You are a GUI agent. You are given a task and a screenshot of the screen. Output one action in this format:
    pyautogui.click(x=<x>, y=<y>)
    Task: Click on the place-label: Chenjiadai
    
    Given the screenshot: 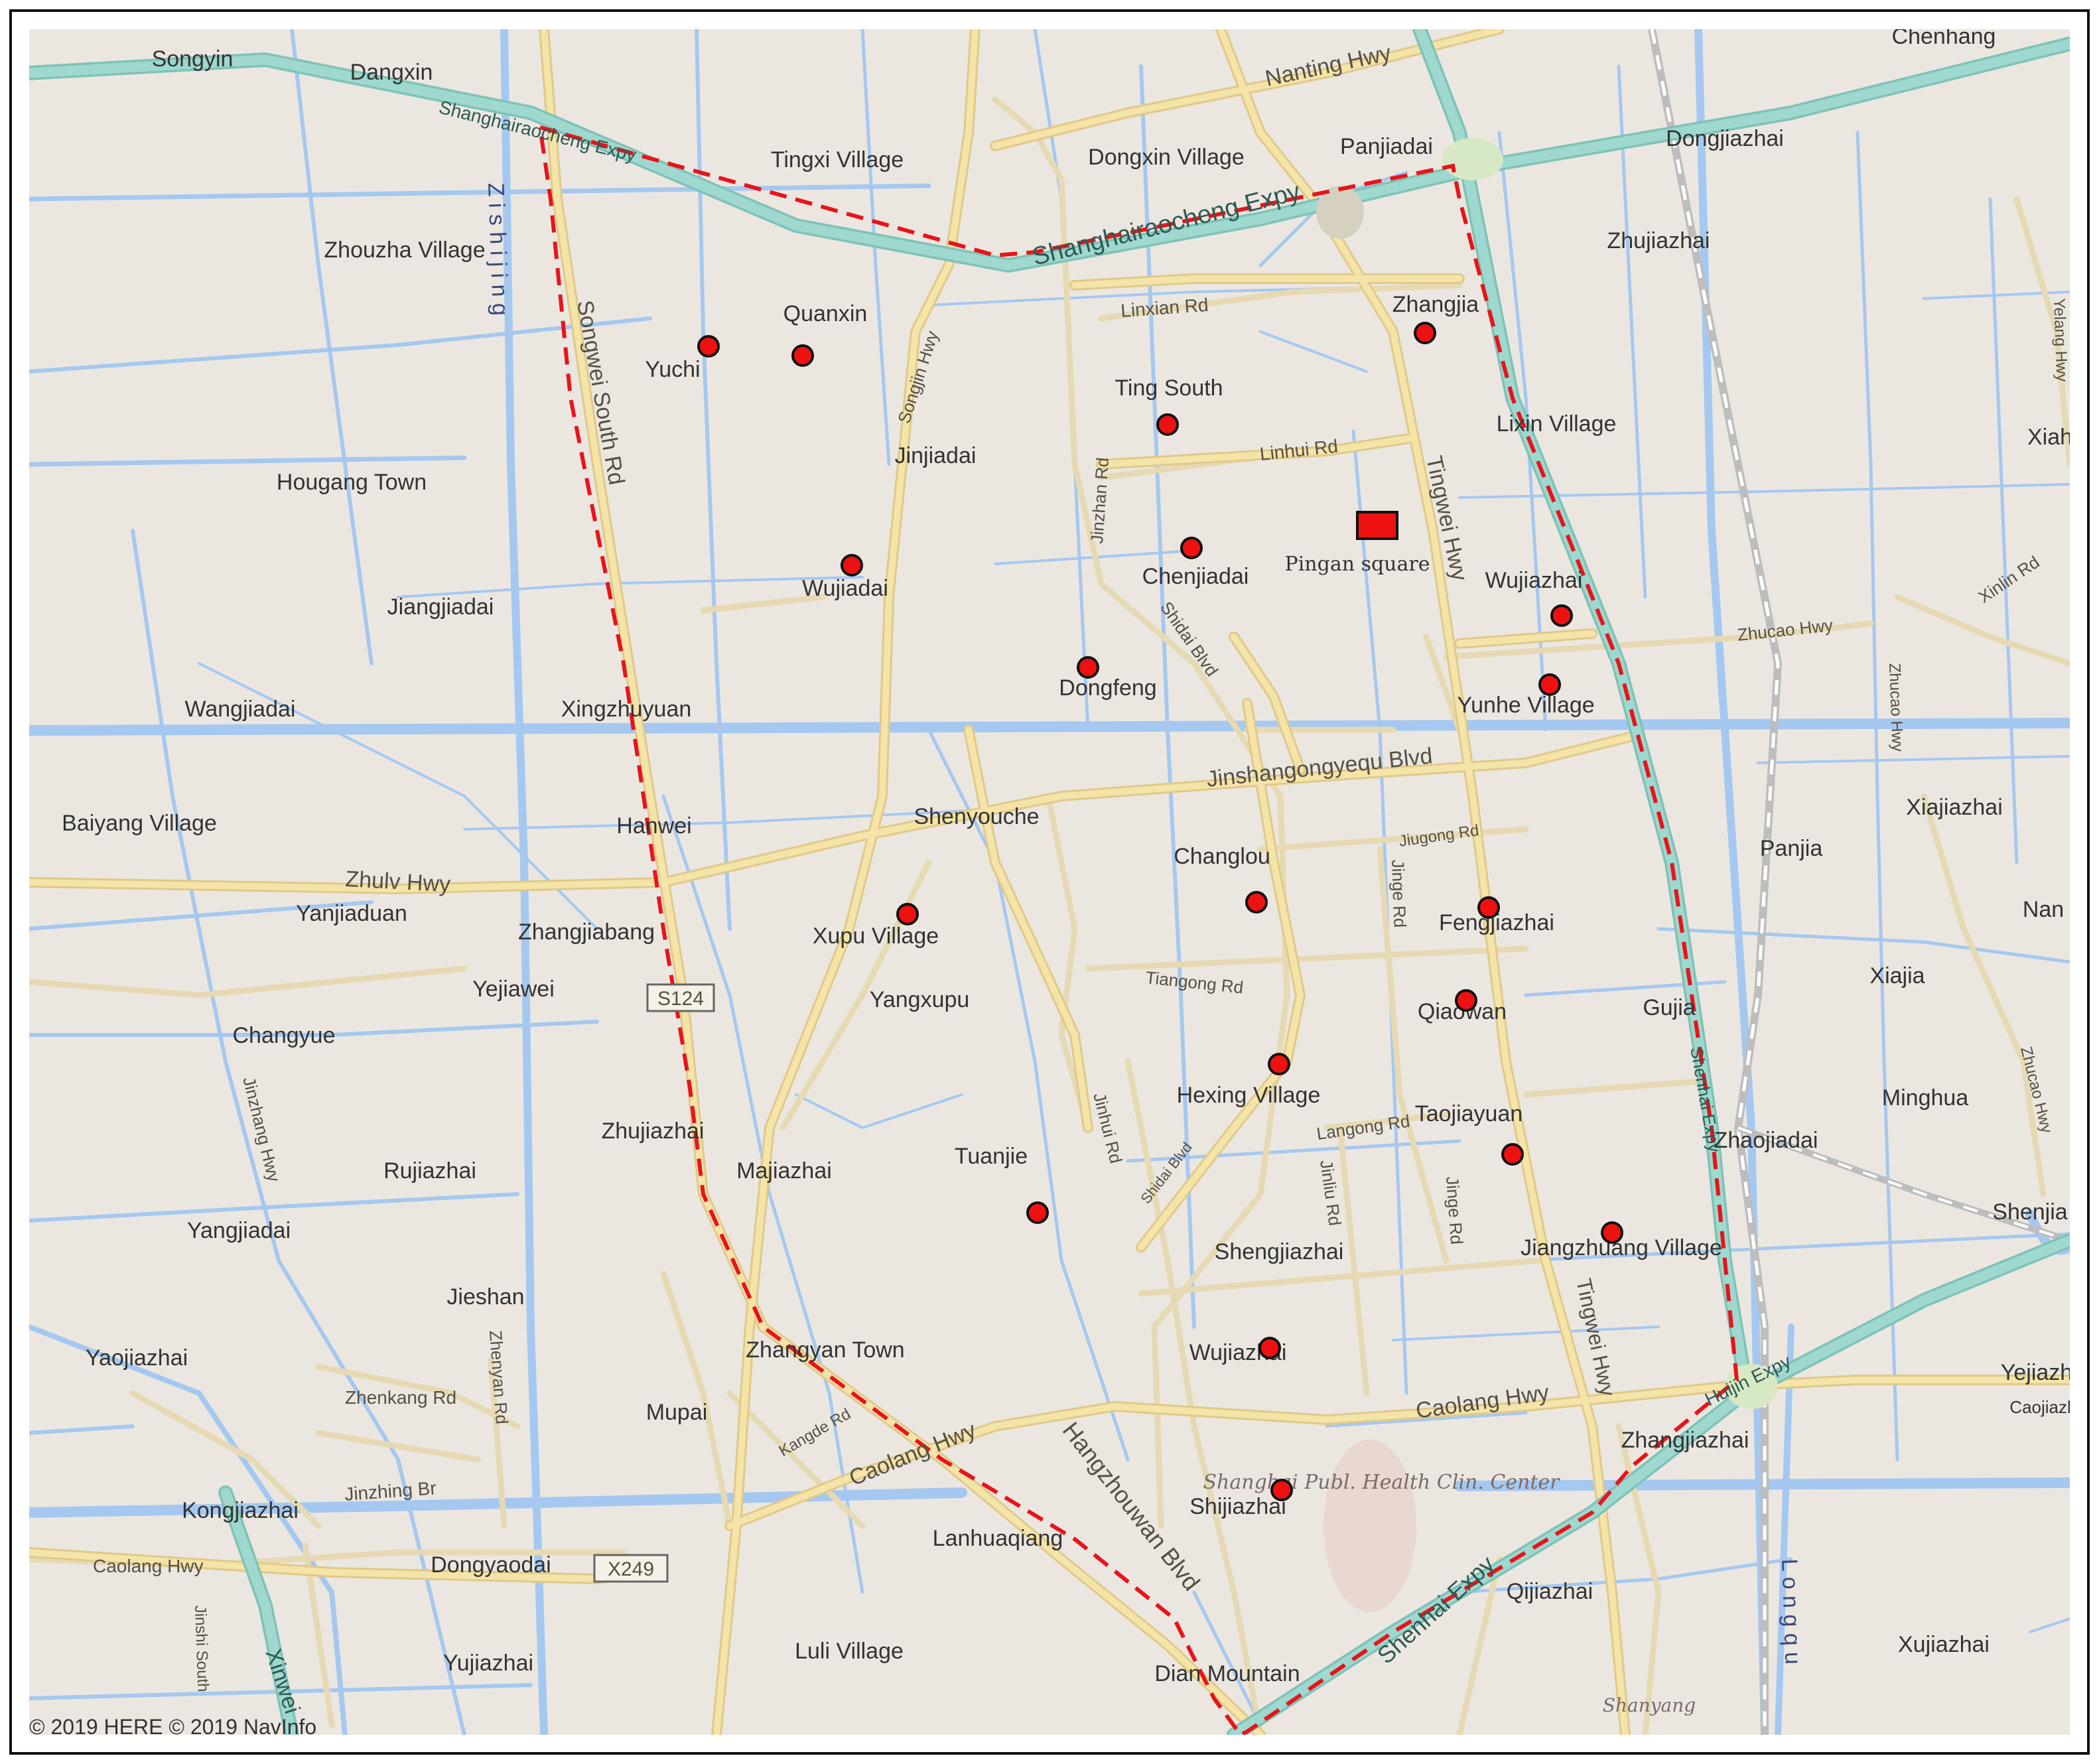 What is the action you would take?
    pyautogui.click(x=1195, y=577)
    